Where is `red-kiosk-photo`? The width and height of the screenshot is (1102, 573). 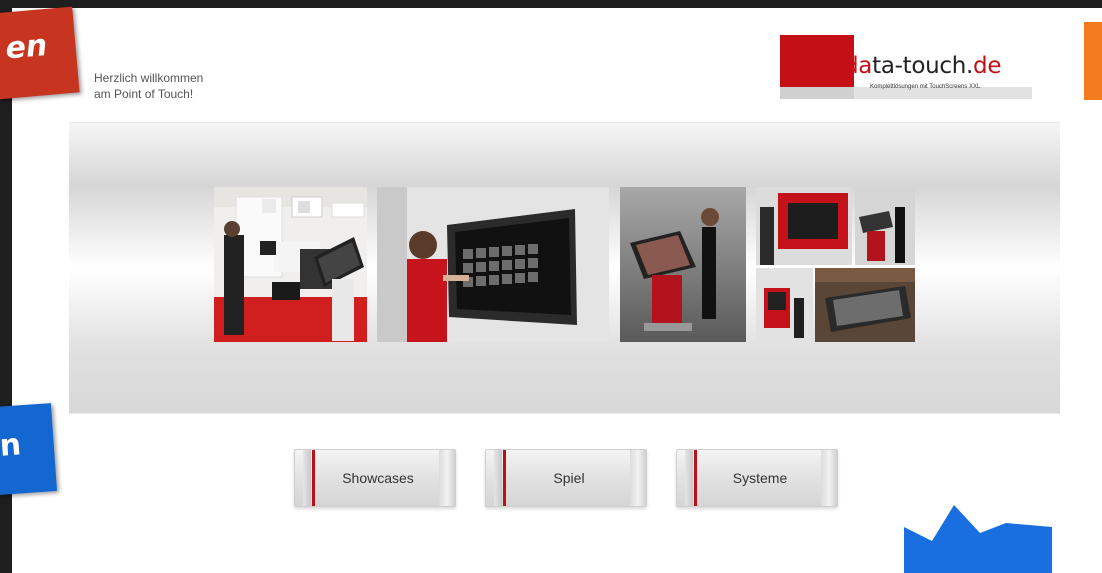 red-kiosk-photo is located at coordinates (784, 305).